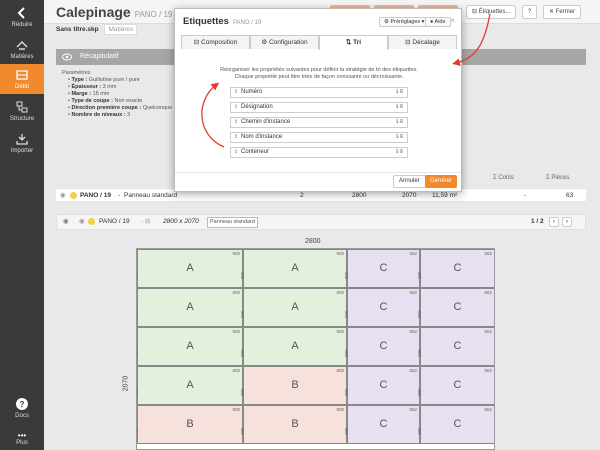 This screenshot has width=600, height=450. Describe the element at coordinates (22, 75) in the screenshot. I see `cutting-icon` at that location.